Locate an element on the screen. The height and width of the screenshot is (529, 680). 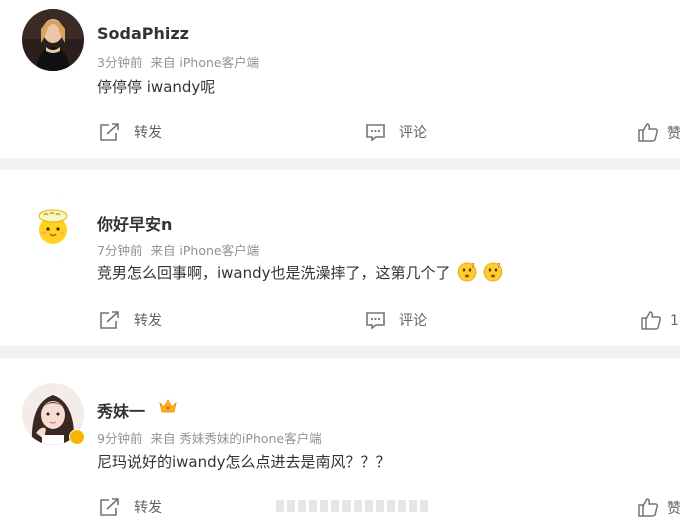
comment-meta: 3分钟前 来自 iPhone客户端 is located at coordinates (178, 61).